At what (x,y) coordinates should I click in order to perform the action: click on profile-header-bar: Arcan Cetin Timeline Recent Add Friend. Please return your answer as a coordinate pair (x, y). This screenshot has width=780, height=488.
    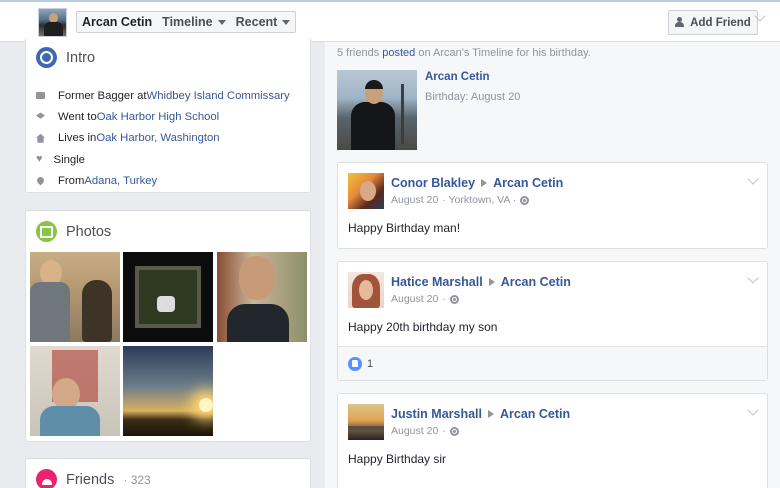
    Looking at the image, I should click on (390, 21).